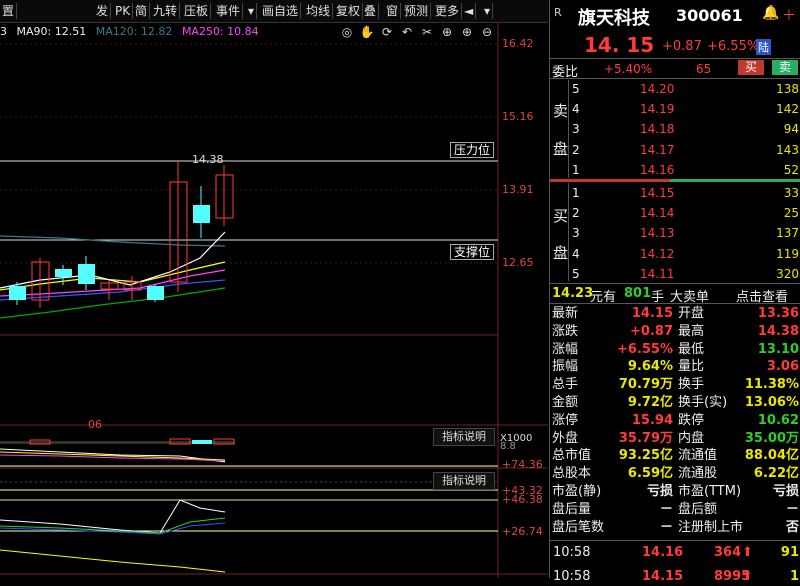 The image size is (800, 586). I want to click on cycle-icon: ⟳, so click(387, 32).